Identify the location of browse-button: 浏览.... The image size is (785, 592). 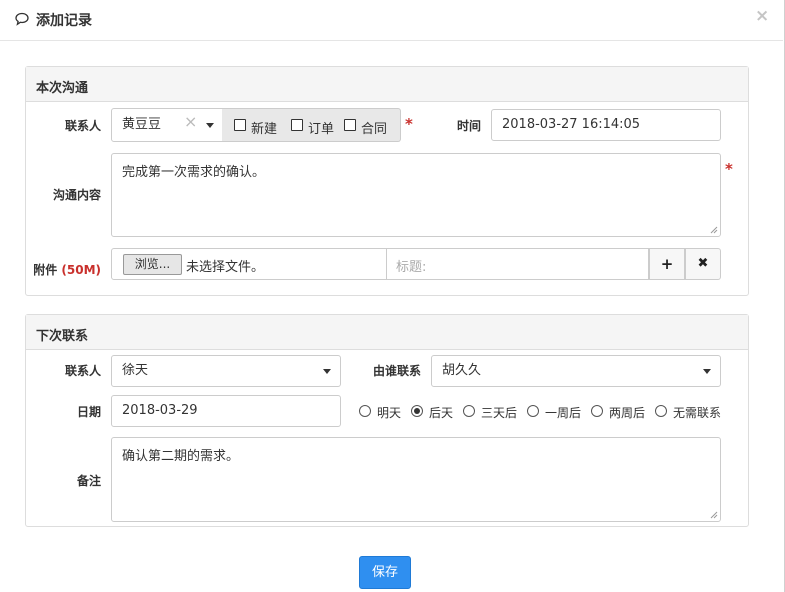
(152, 264).